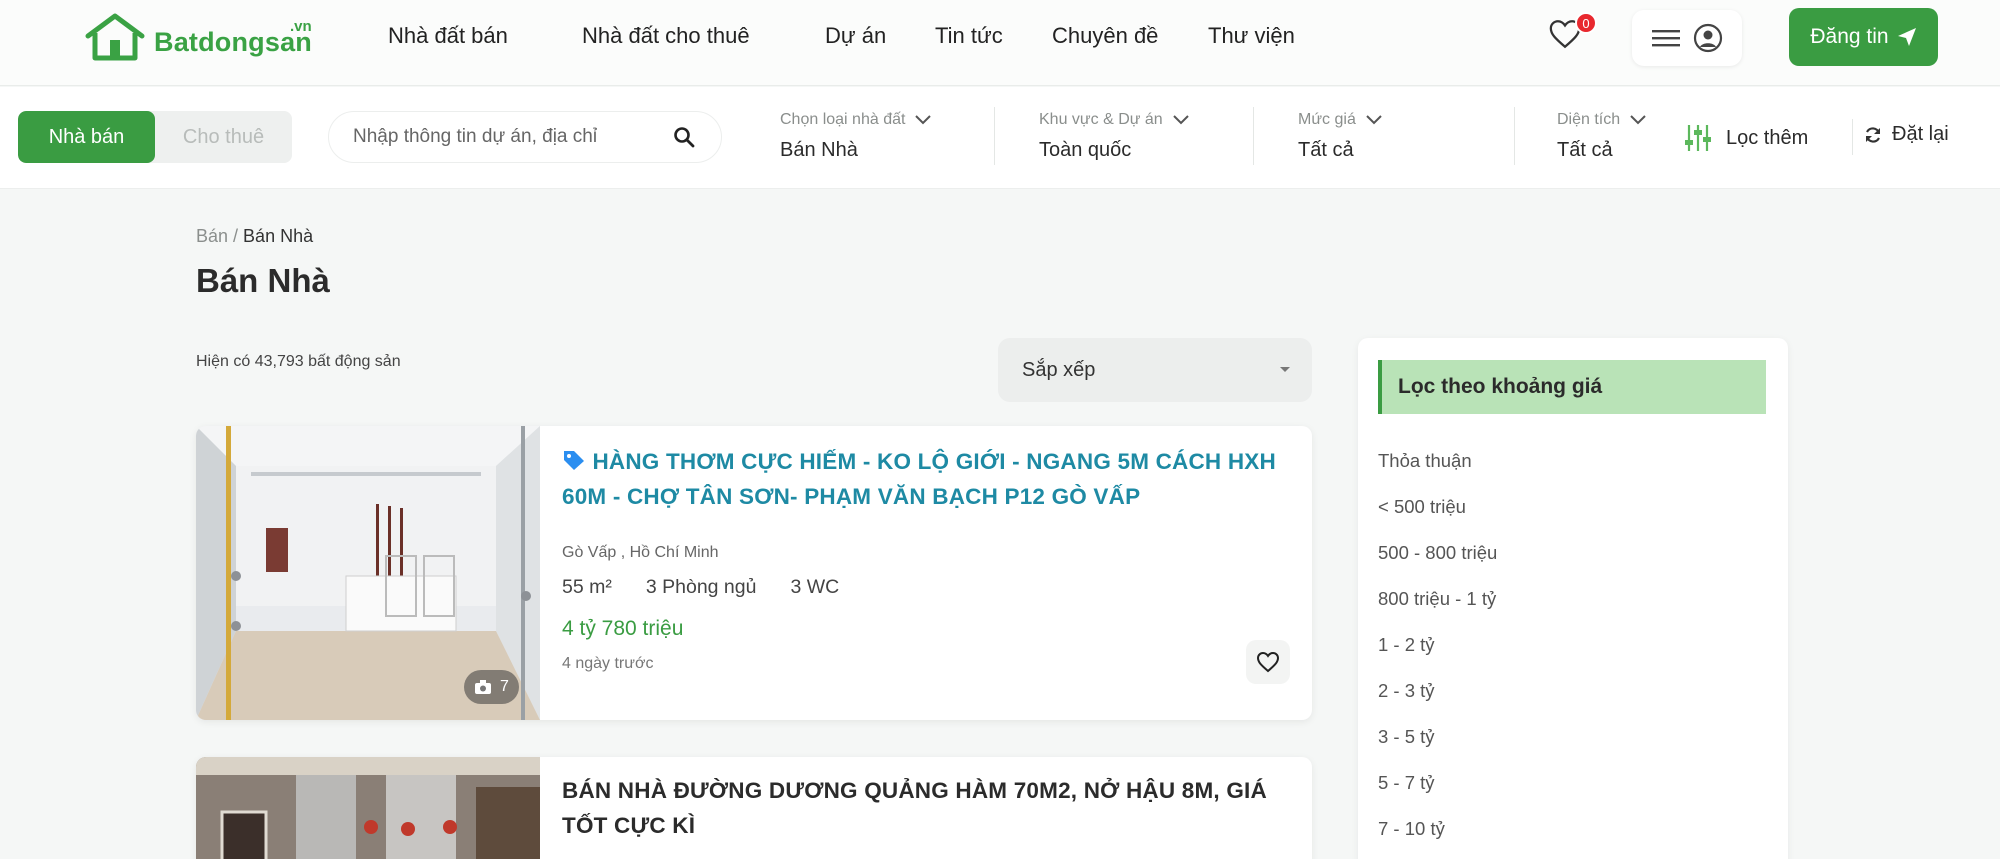 The width and height of the screenshot is (2000, 859). I want to click on listing-price: 4 tỷ 780 triệu, so click(623, 628).